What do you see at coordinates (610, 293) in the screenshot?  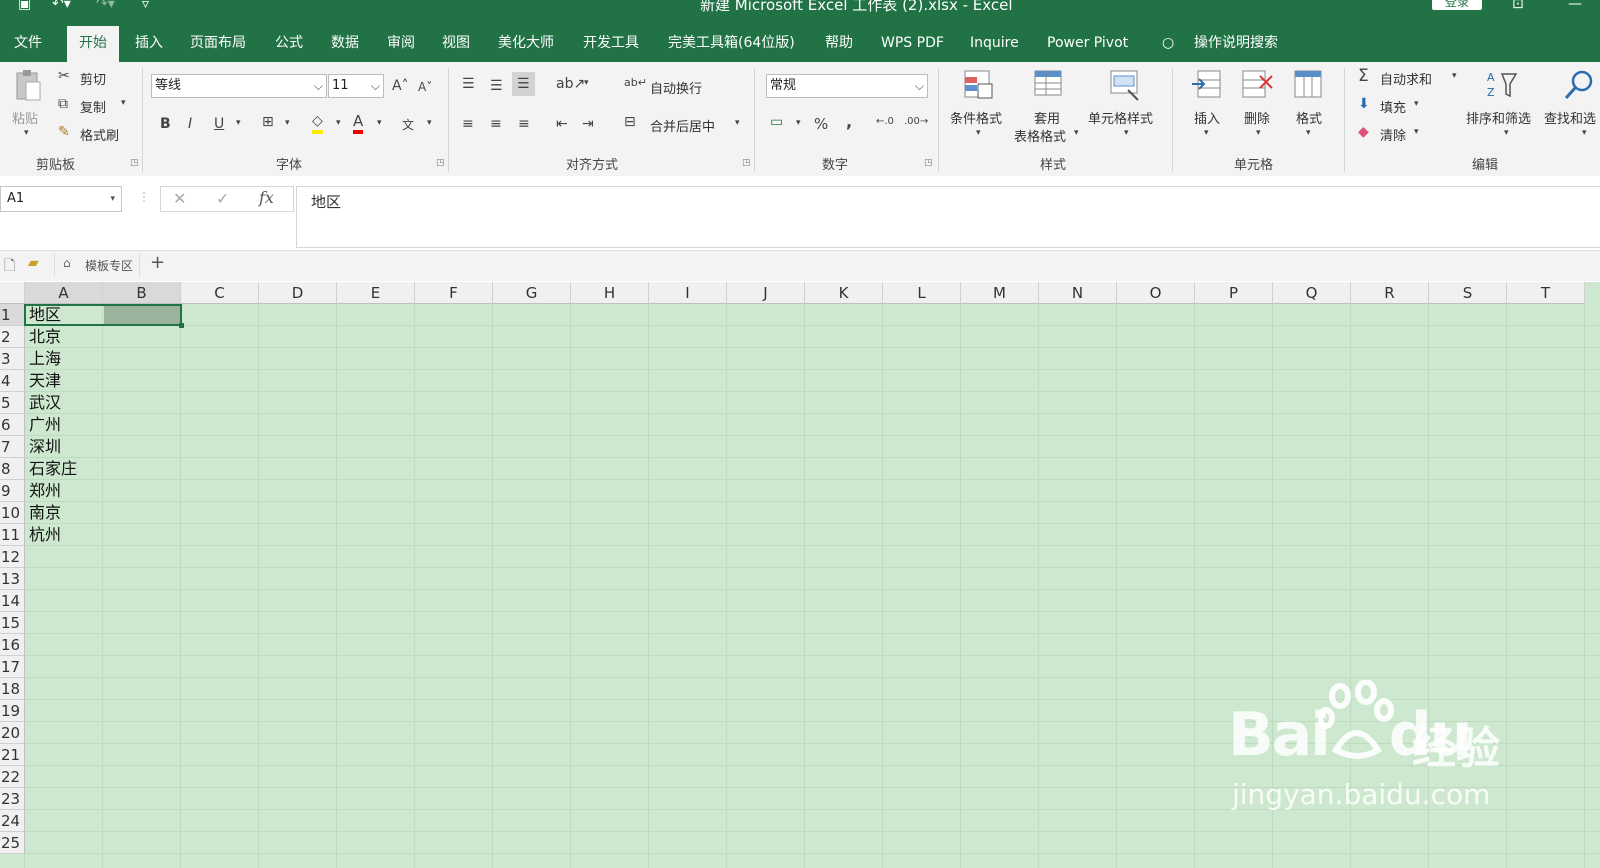 I see `column-header-h: H` at bounding box center [610, 293].